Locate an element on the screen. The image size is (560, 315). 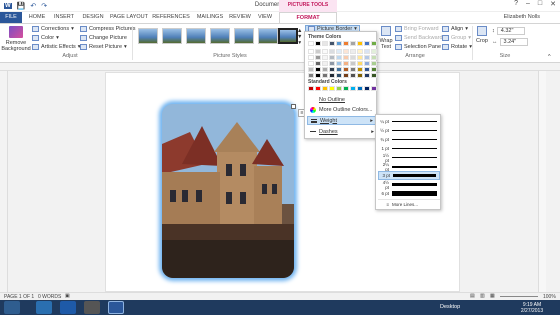
zoom-slider is located at coordinates (519, 296).